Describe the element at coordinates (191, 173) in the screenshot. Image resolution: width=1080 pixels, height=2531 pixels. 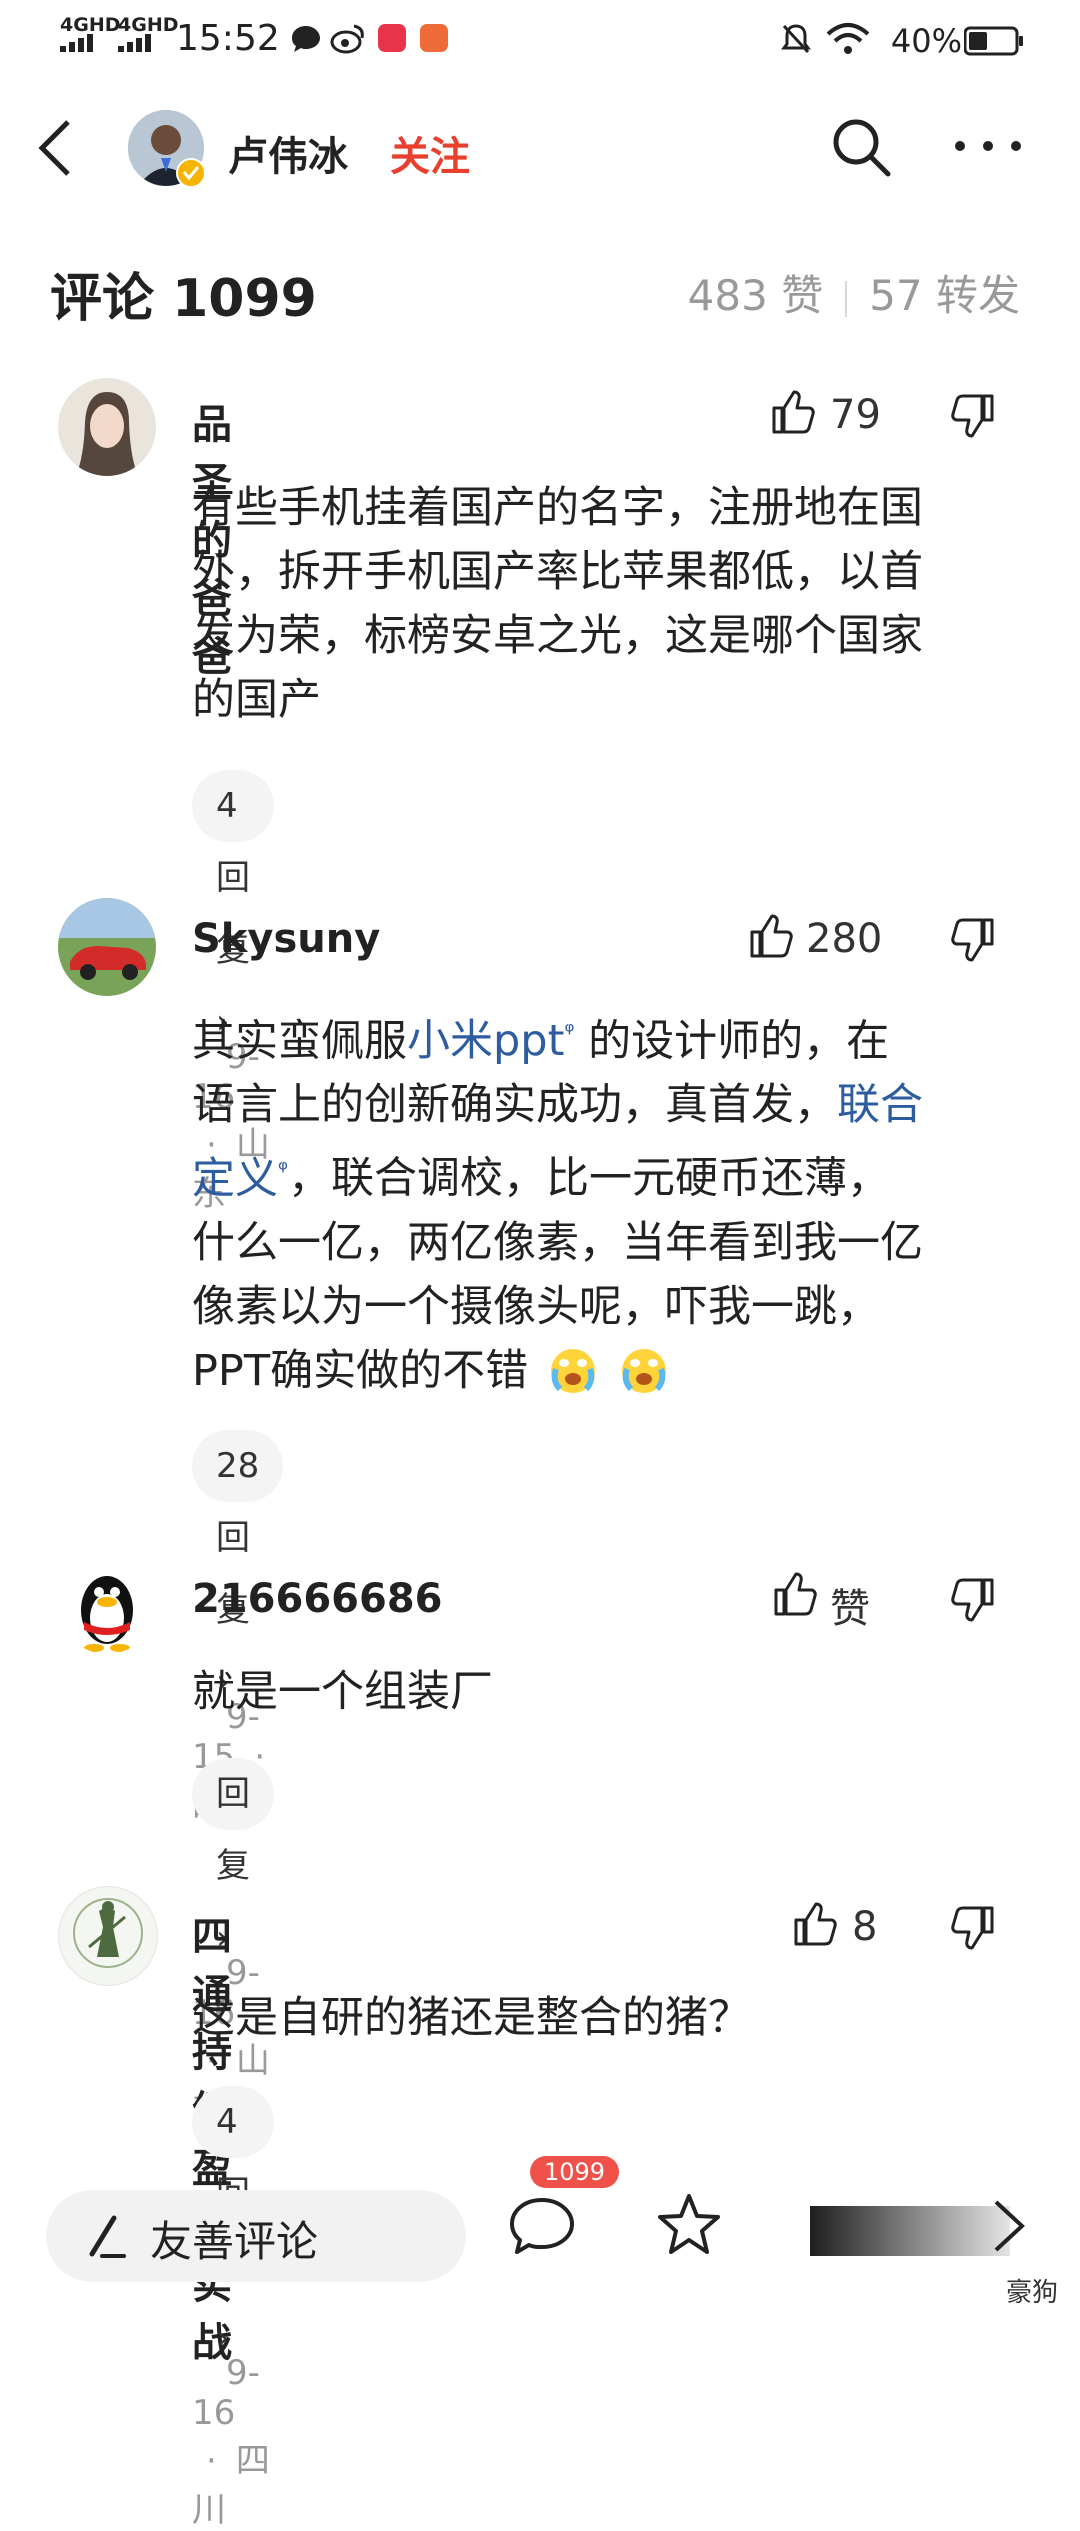
I see `verified-badge-icon` at that location.